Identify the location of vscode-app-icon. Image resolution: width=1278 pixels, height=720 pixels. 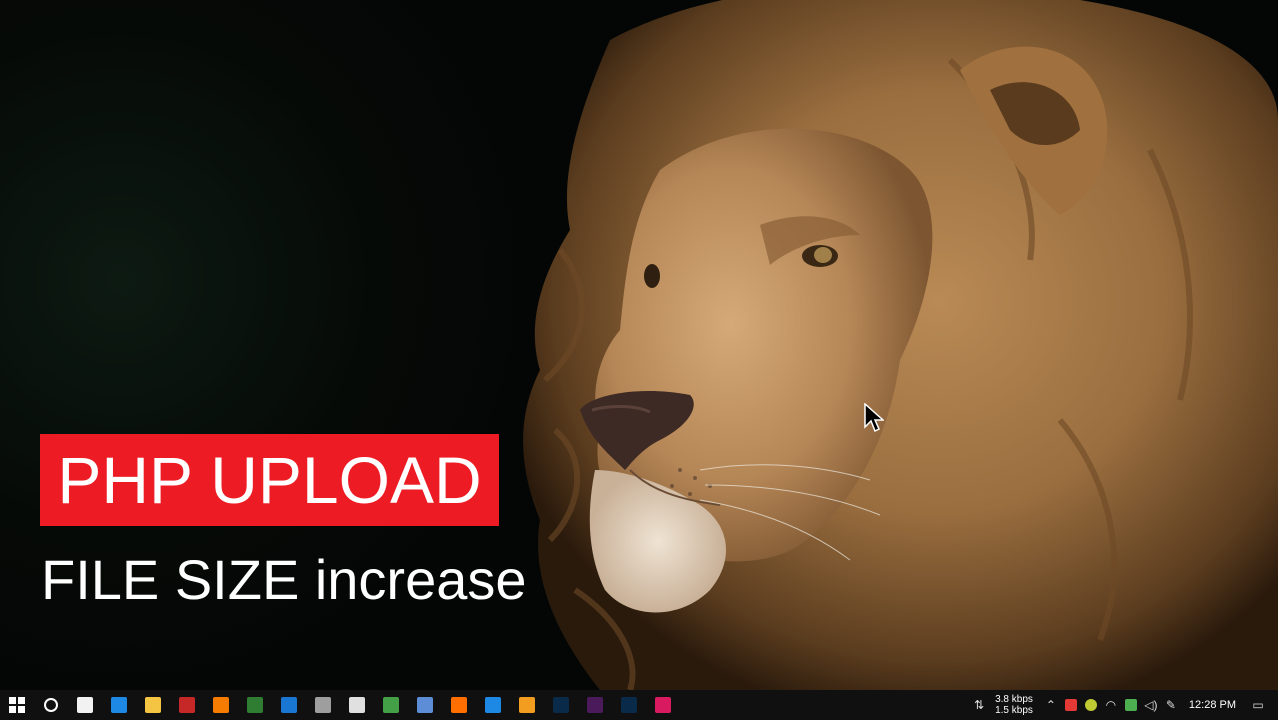
(289, 705).